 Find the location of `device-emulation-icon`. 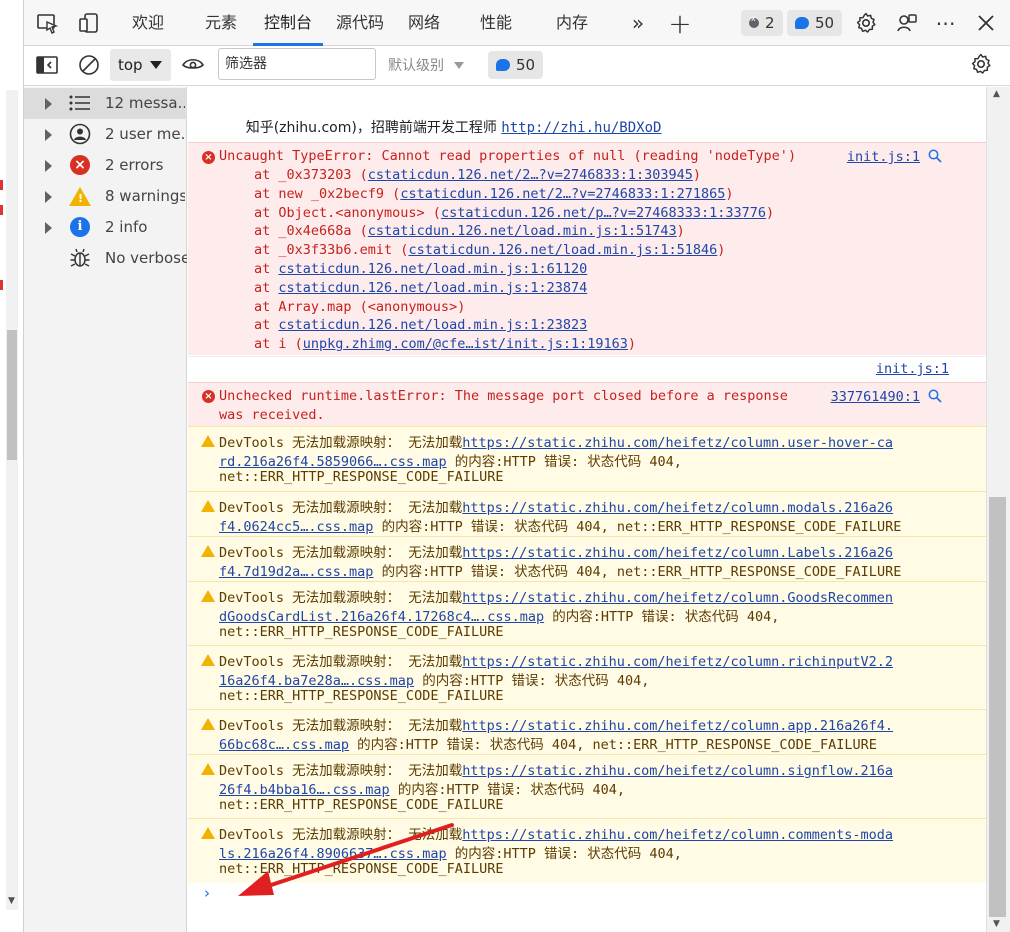

device-emulation-icon is located at coordinates (89, 23).